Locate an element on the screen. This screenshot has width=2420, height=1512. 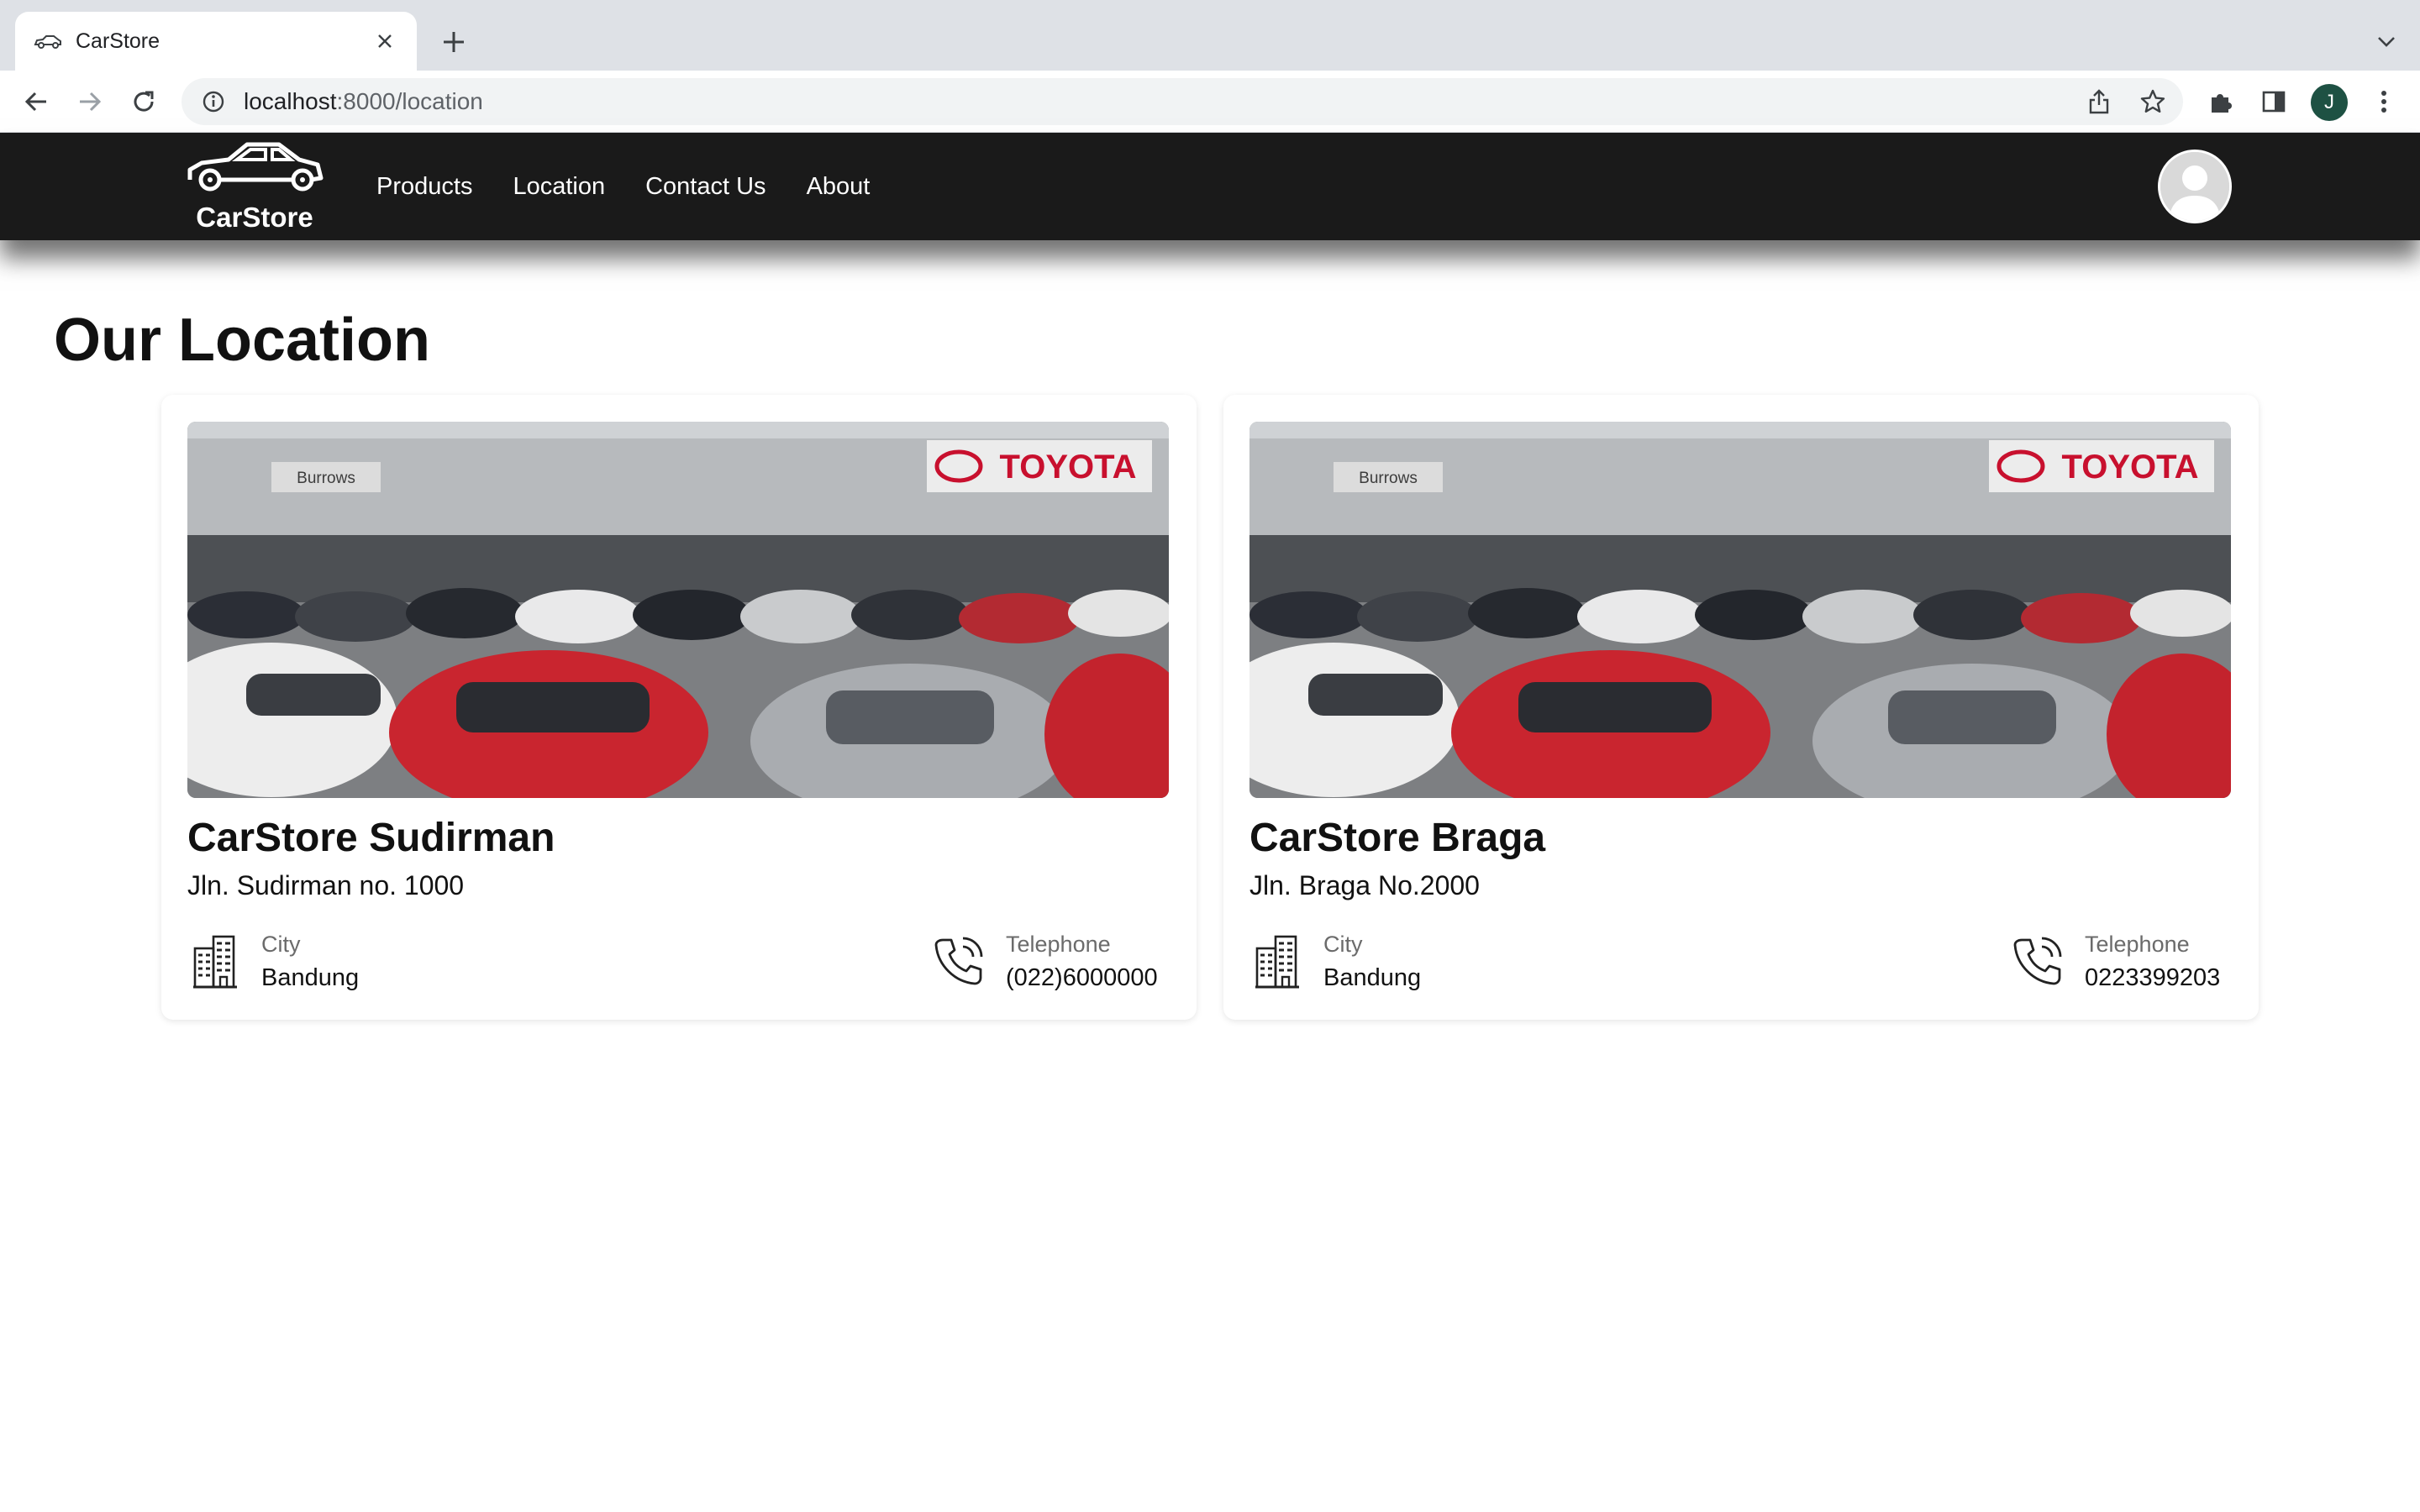
url-path: :8000/location is located at coordinates (409, 101).